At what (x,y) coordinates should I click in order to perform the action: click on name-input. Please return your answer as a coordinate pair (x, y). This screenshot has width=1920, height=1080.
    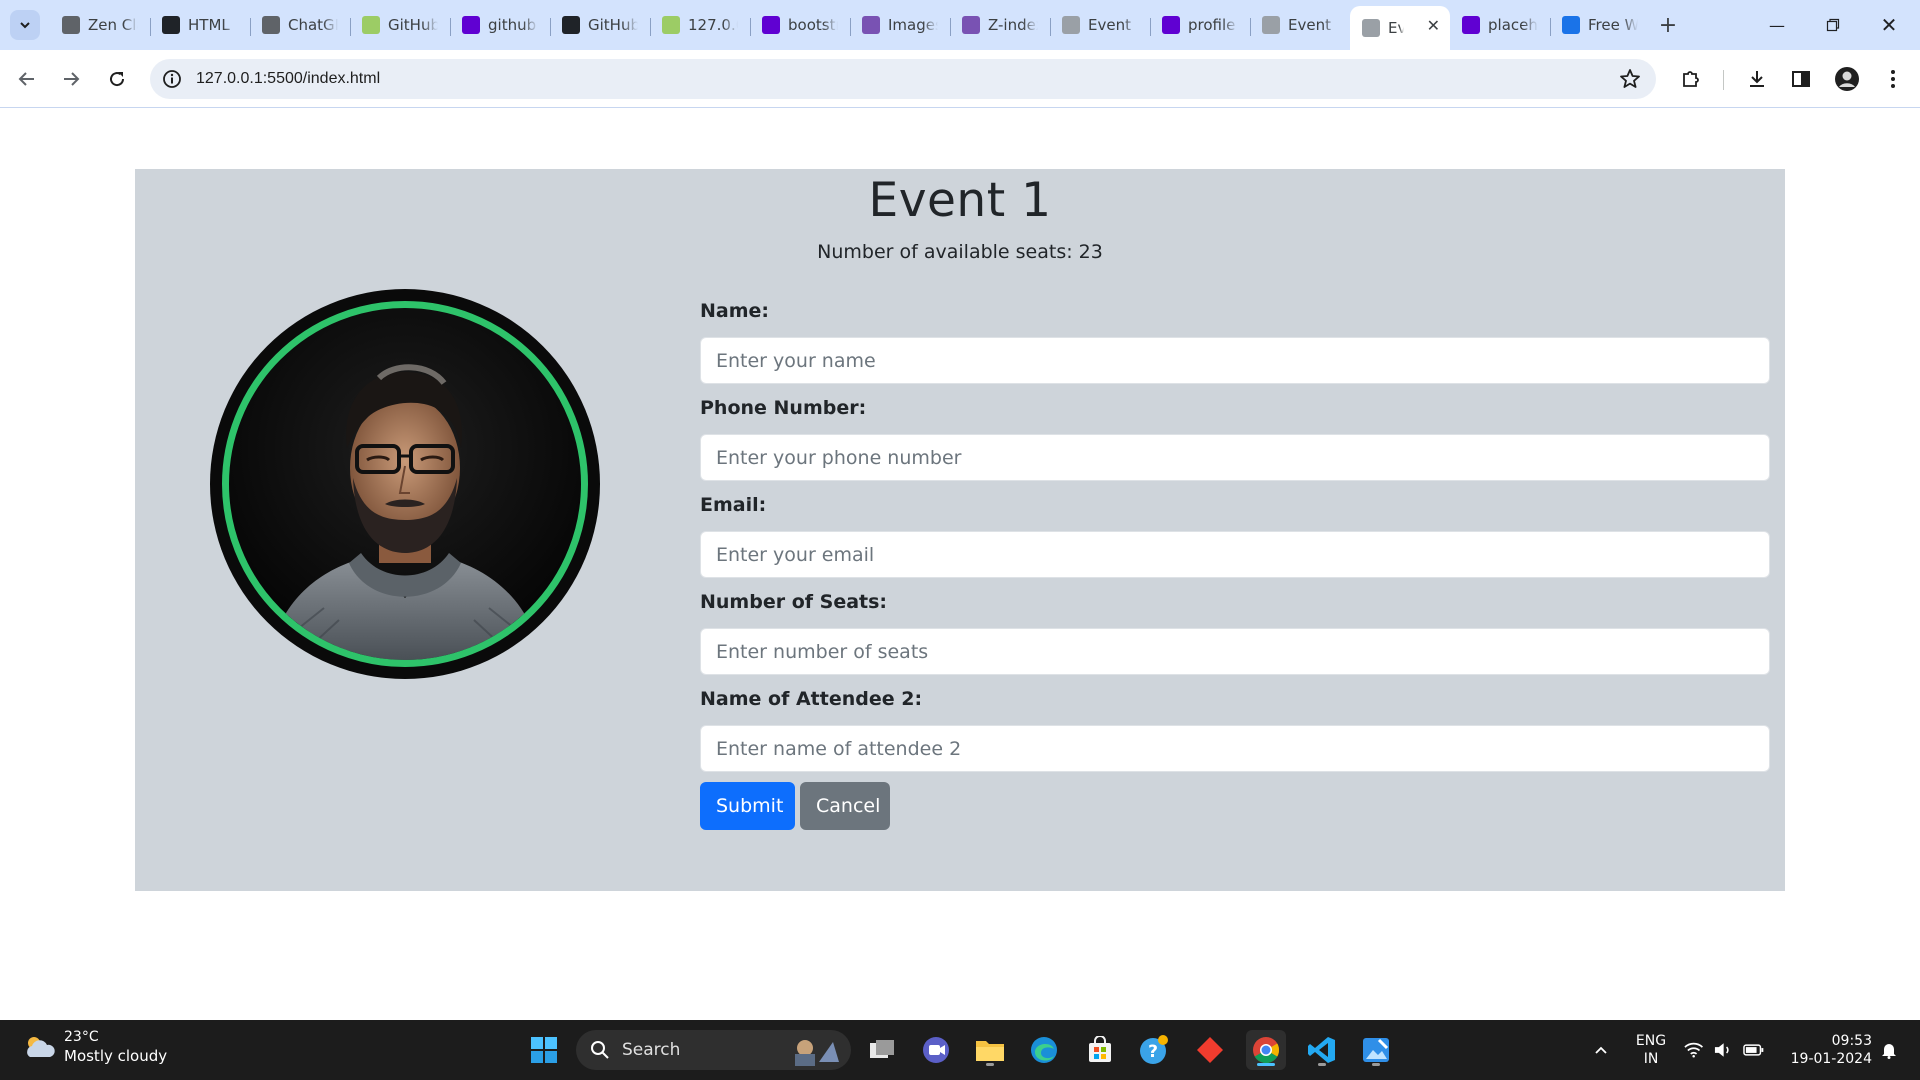
    Looking at the image, I should click on (1235, 360).